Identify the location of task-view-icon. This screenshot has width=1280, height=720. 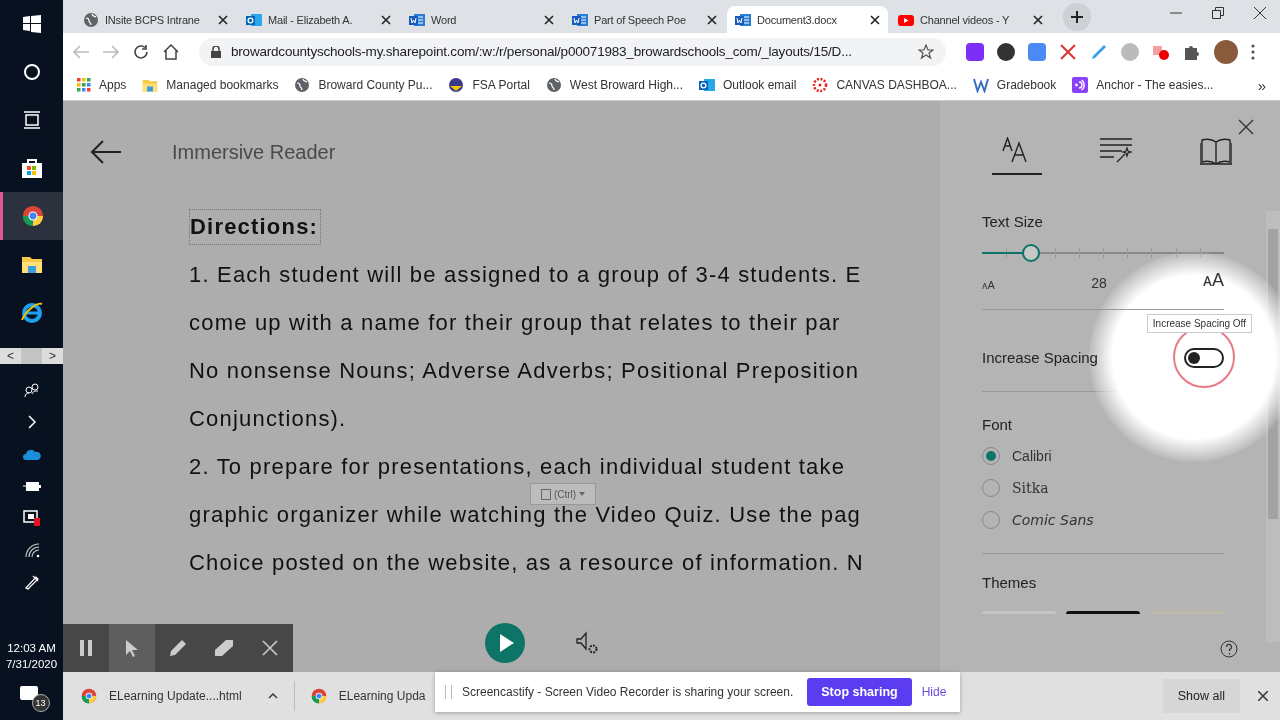
(31, 120).